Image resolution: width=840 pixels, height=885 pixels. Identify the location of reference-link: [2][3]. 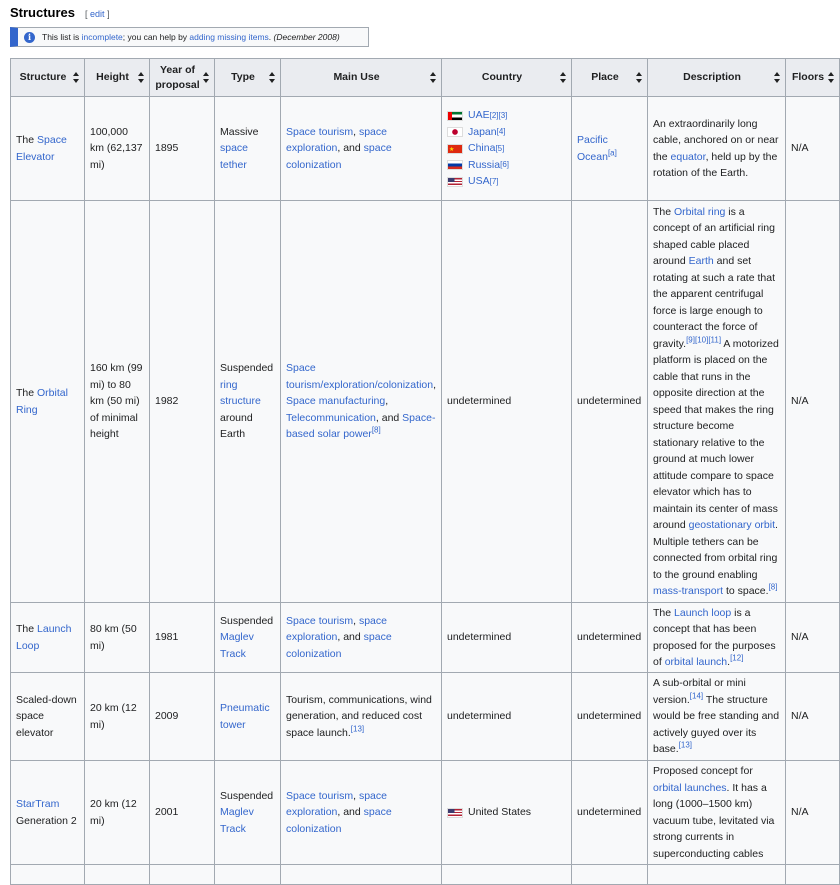
(499, 115).